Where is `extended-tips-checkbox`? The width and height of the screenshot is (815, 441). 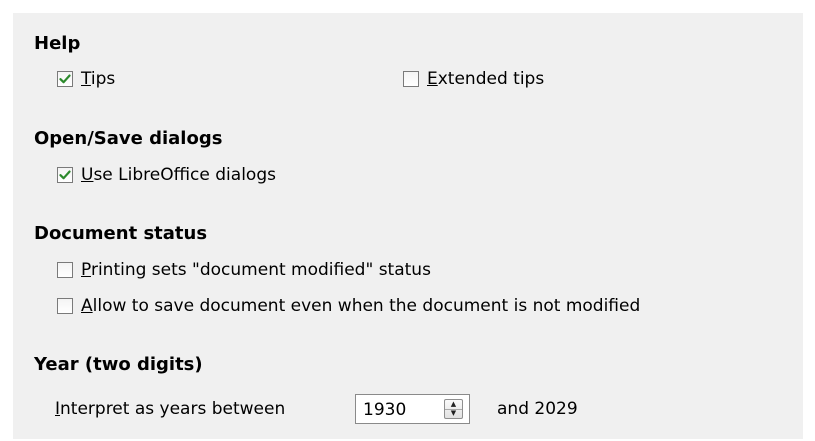 extended-tips-checkbox is located at coordinates (411, 79).